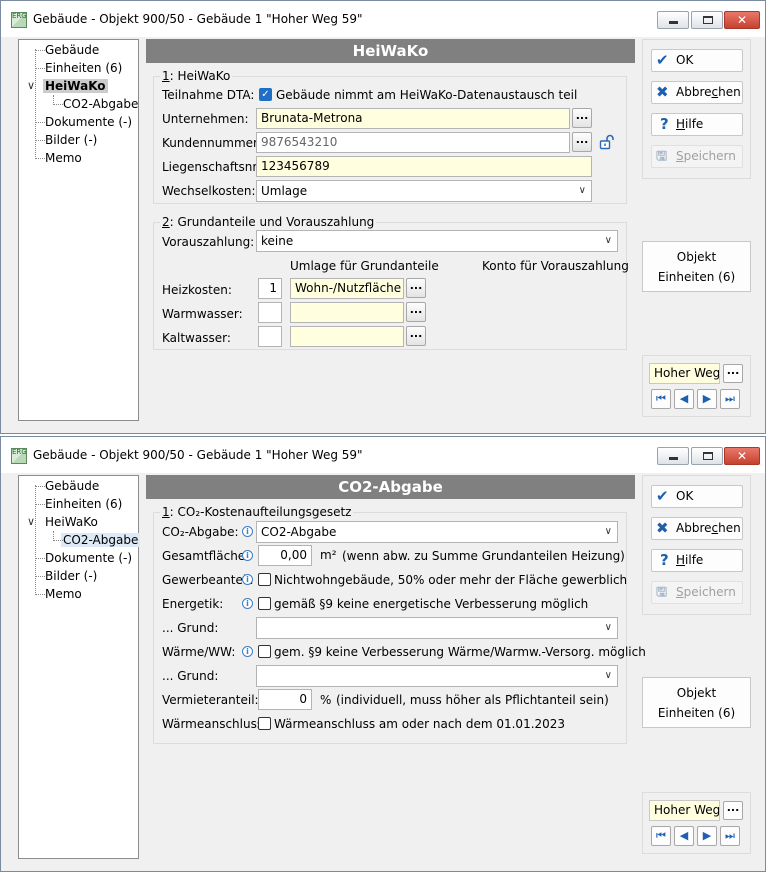 The height and width of the screenshot is (872, 766). Describe the element at coordinates (270, 288) in the screenshot. I see `heizkosten-number: 1` at that location.